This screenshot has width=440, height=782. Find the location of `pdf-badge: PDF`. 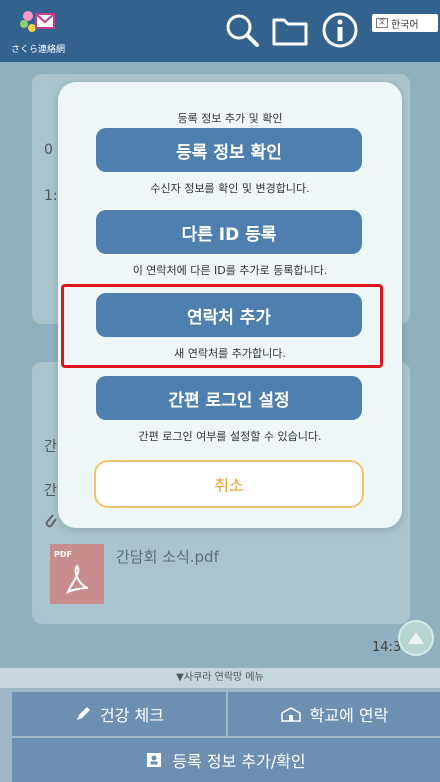

pdf-badge: PDF is located at coordinates (63, 554).